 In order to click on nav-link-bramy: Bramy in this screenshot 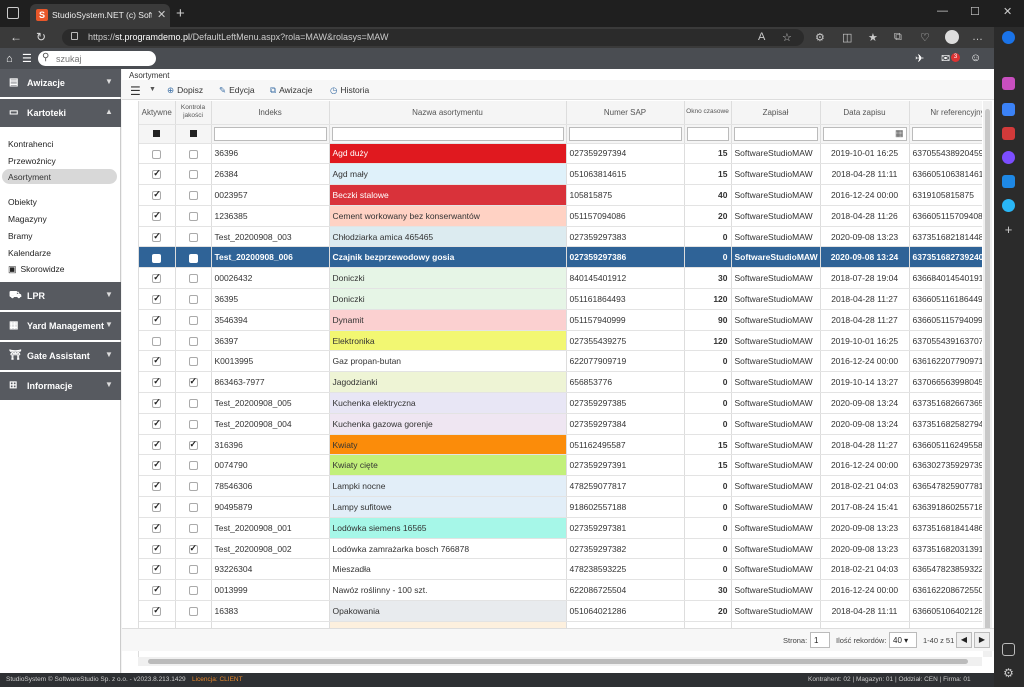, I will do `click(20, 236)`.